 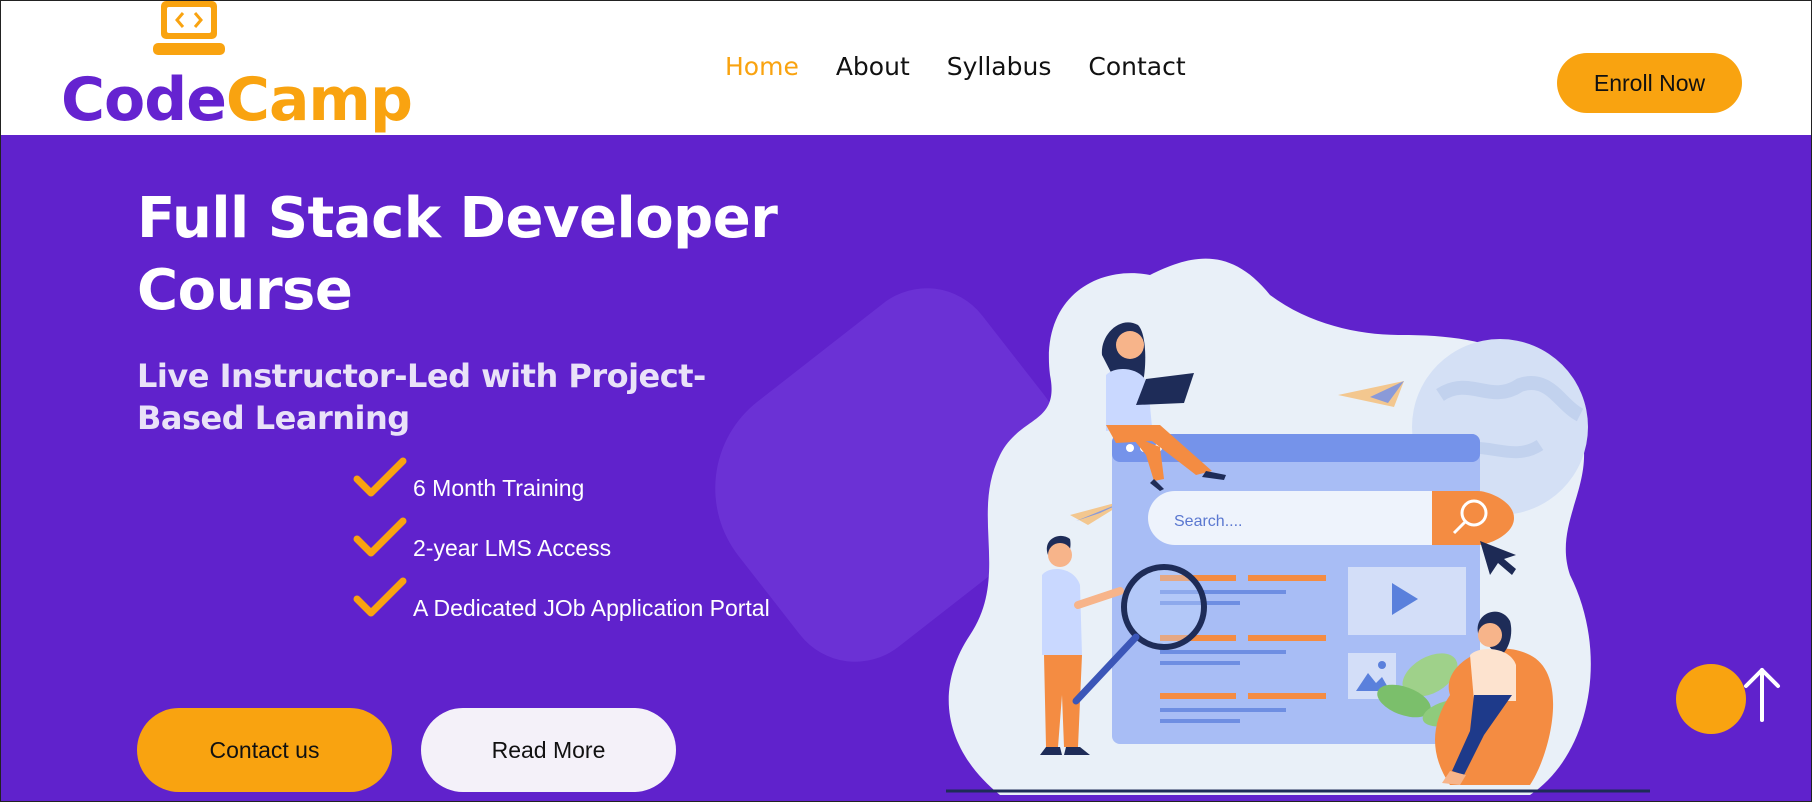 I want to click on main-nav: Home About Syllabus Contact, so click(x=974, y=67).